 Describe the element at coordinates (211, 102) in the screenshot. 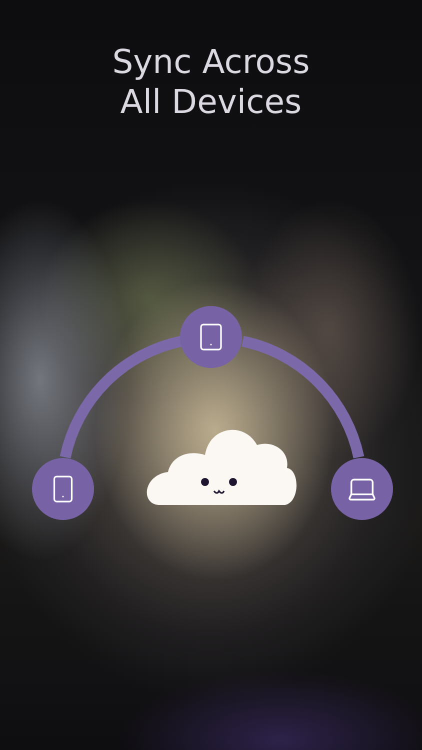

I see `headline: All Devices` at that location.